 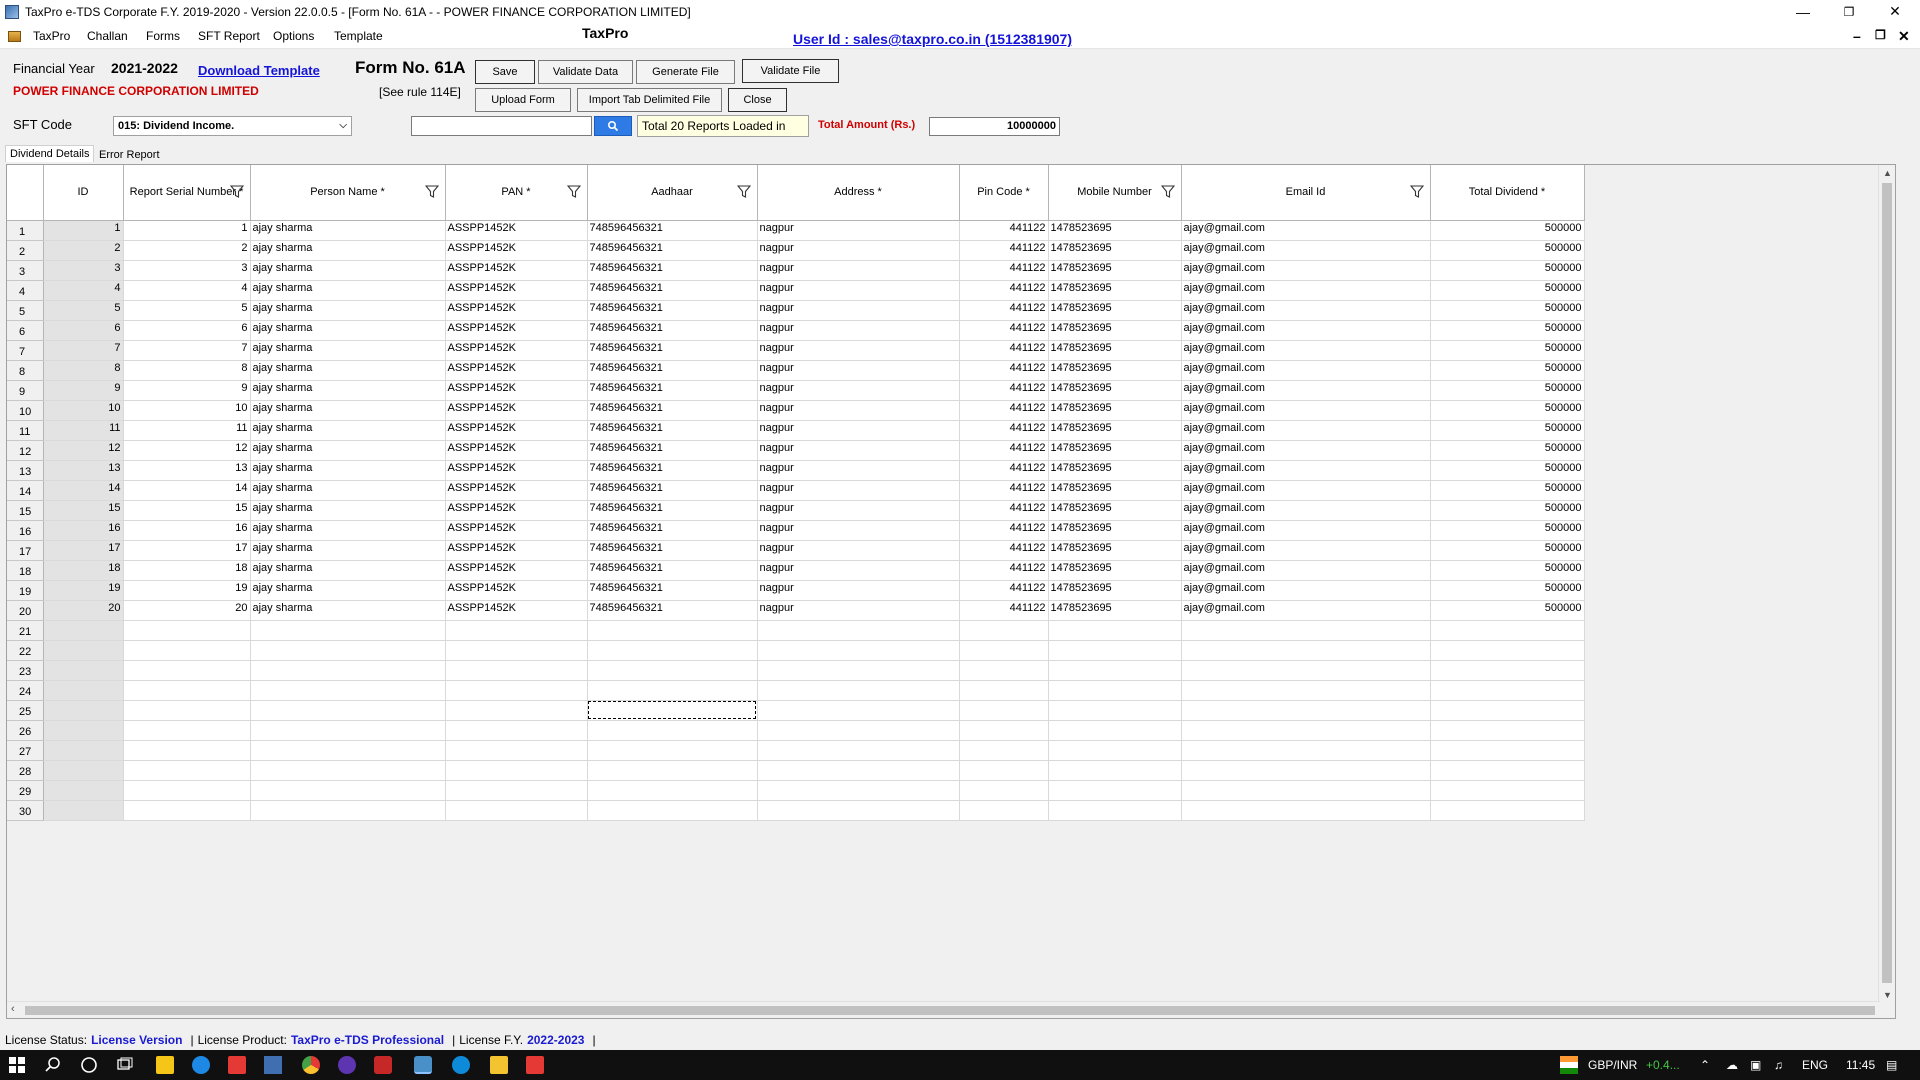 I want to click on windows-start-icon, so click(x=17, y=1065).